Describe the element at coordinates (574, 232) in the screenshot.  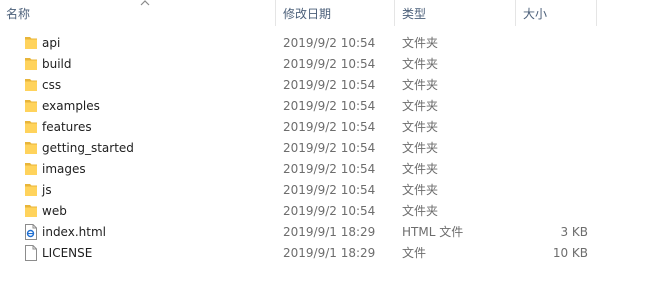
I see `file-size: 3 KB` at that location.